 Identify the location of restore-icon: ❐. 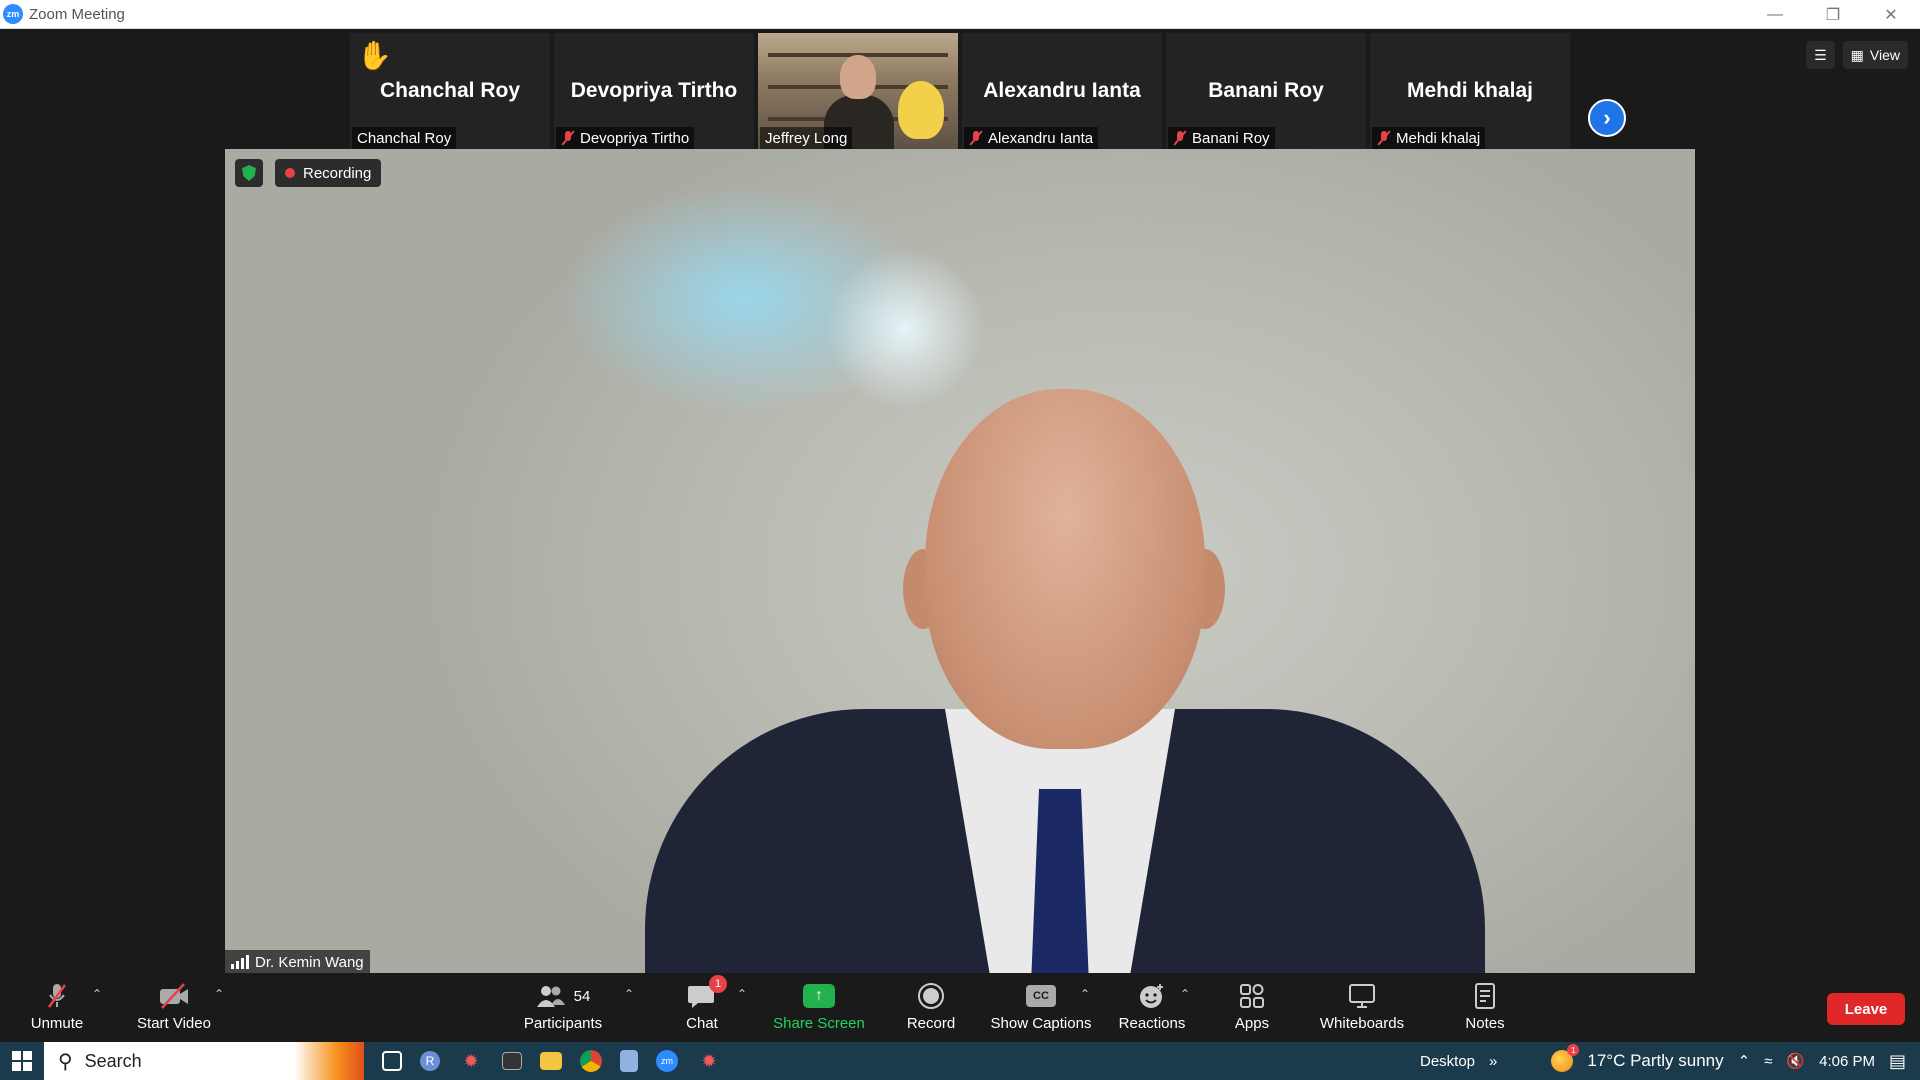
(1833, 14).